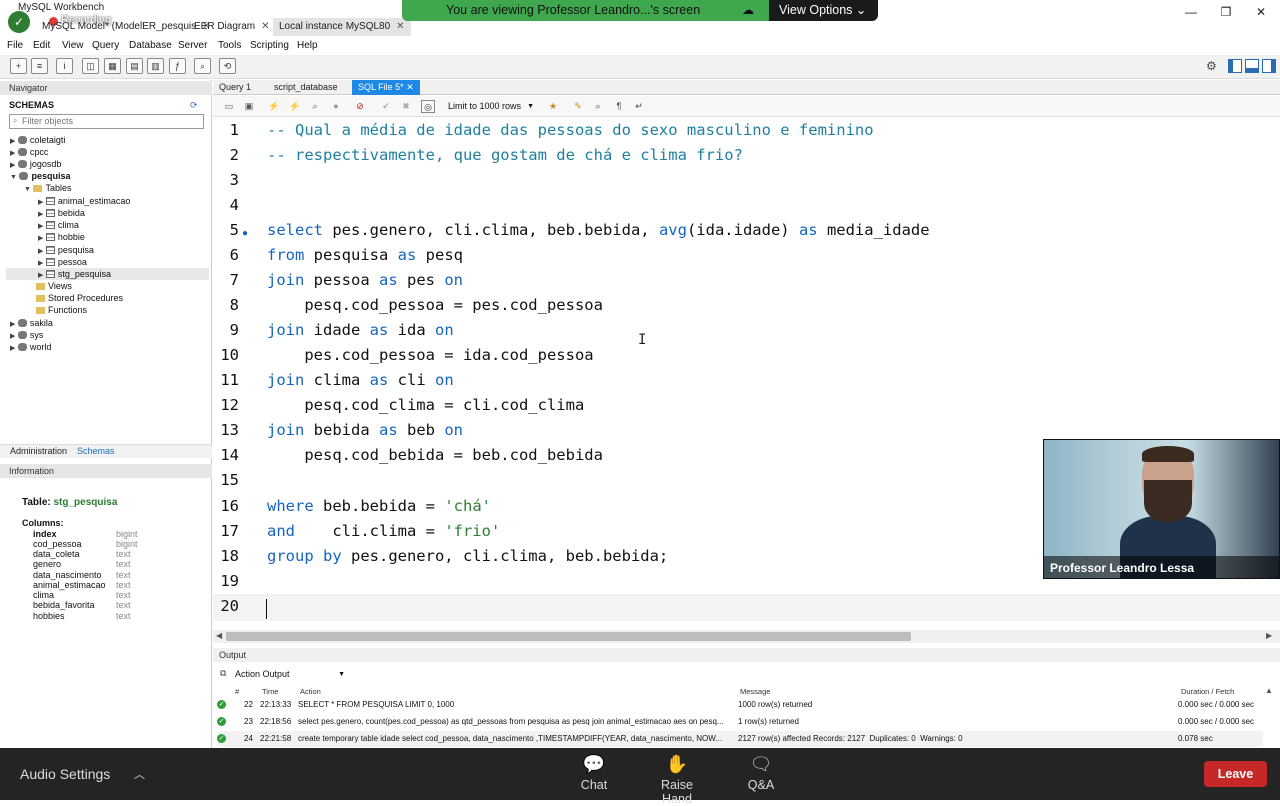  Describe the element at coordinates (336, 106) in the screenshot. I see `stop-icon: ●` at that location.